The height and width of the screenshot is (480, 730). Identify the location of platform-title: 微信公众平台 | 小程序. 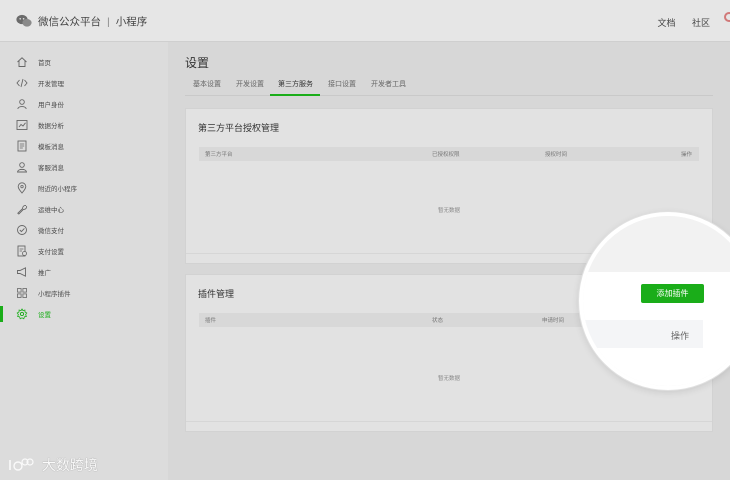
(92, 21).